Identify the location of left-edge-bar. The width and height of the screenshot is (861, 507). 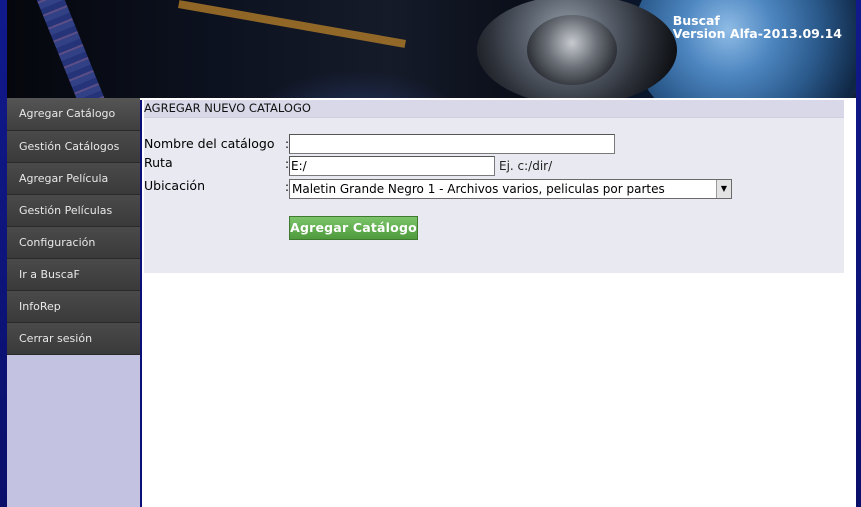
(3, 253).